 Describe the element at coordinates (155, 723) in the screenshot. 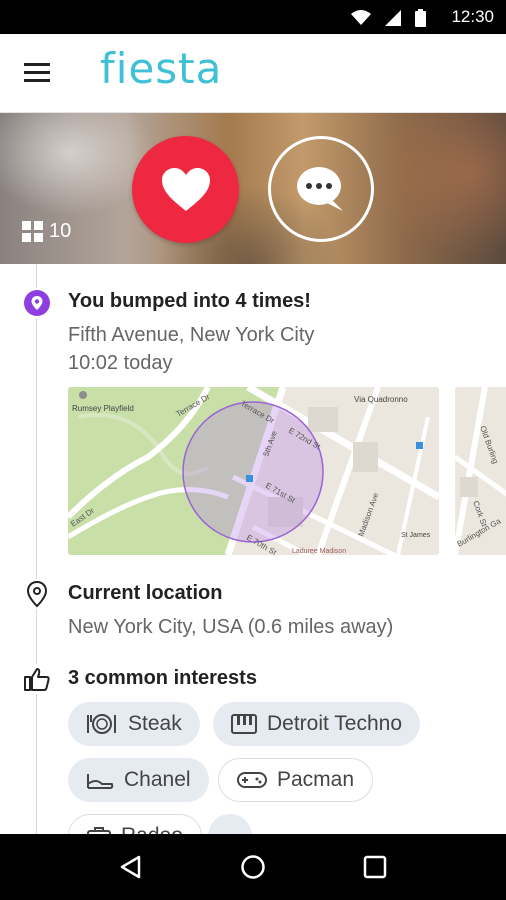

I see `interest-chip-label: Steak` at that location.